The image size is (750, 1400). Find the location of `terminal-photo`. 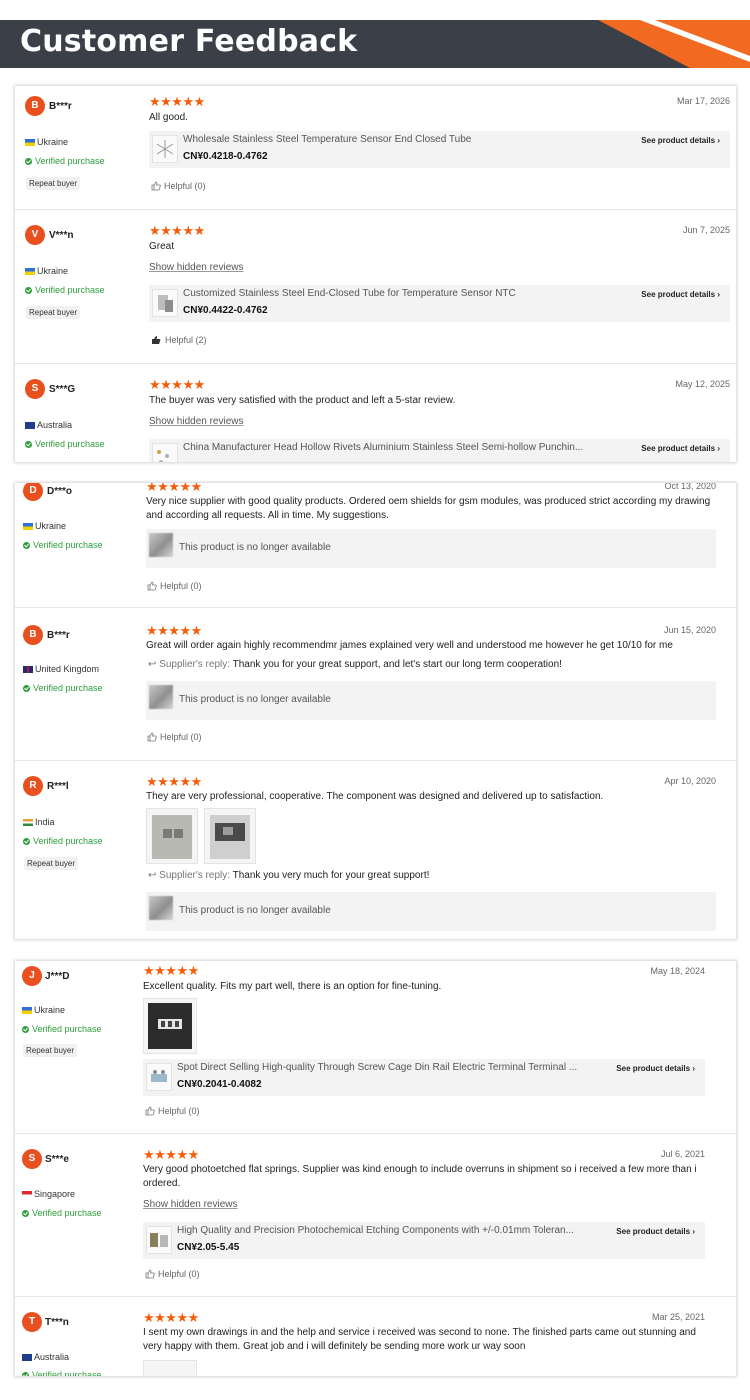

terminal-photo is located at coordinates (170, 1026).